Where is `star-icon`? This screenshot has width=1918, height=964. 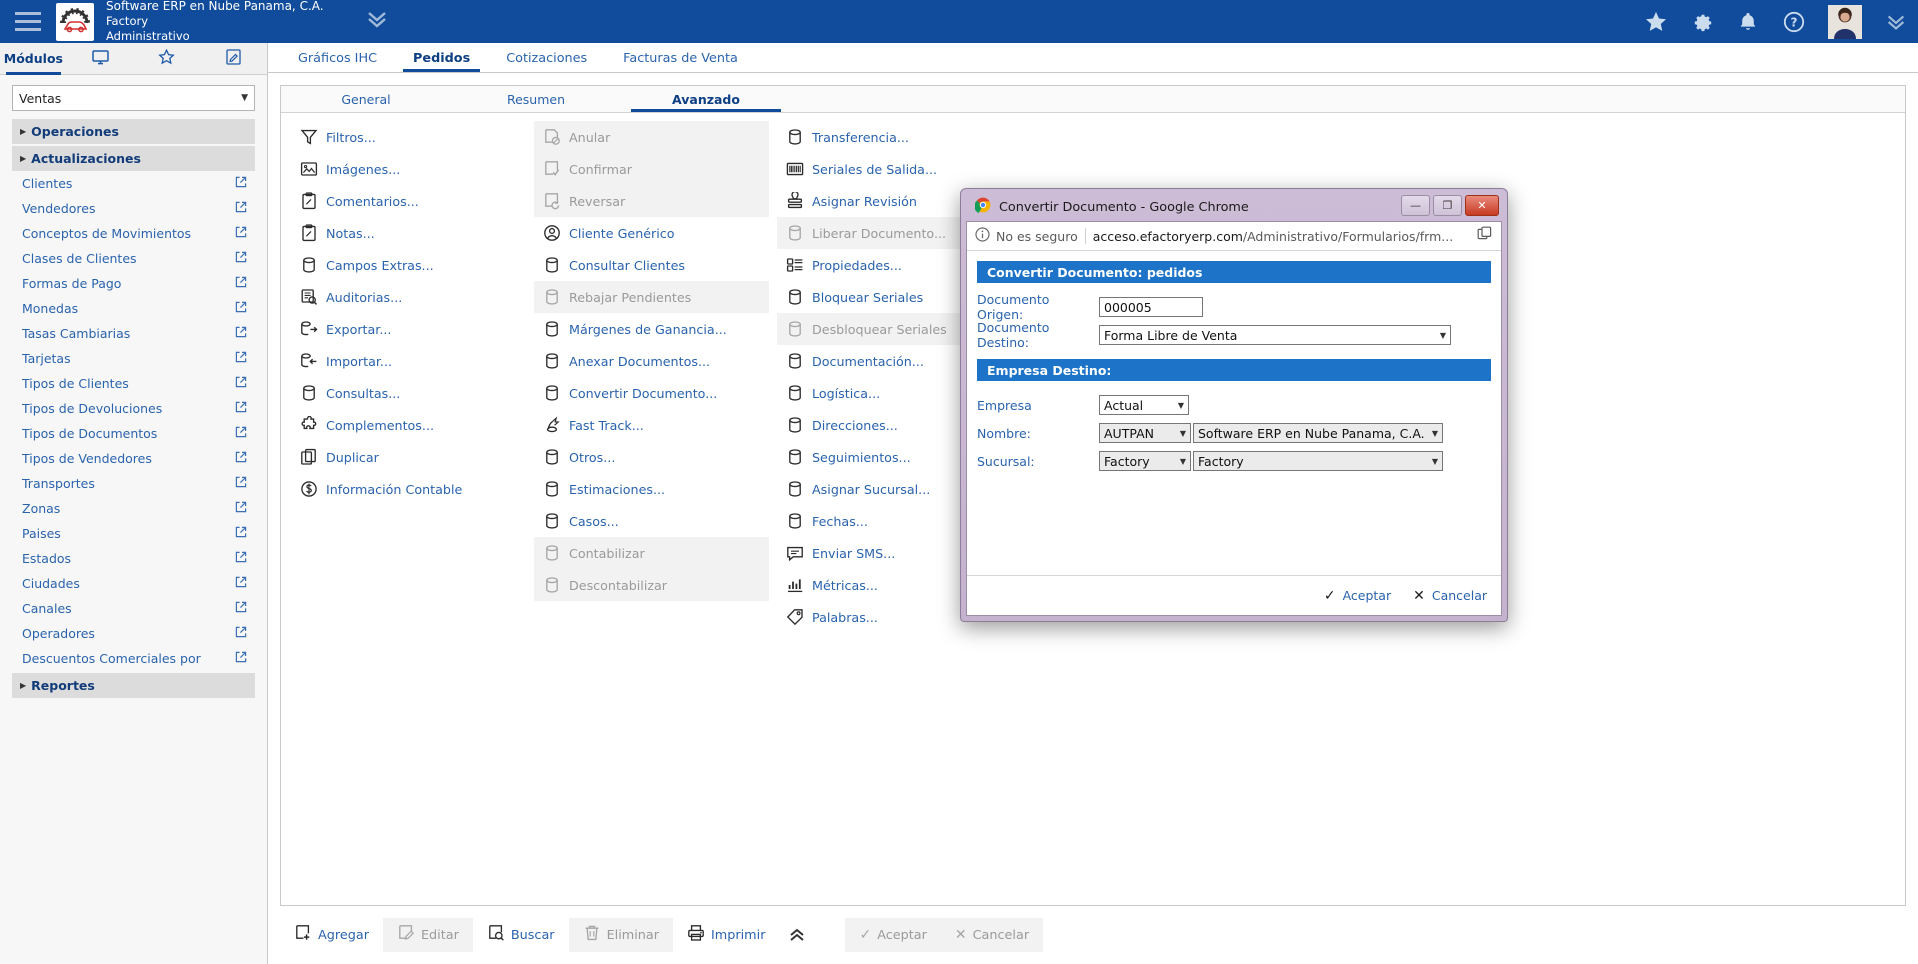 star-icon is located at coordinates (1656, 22).